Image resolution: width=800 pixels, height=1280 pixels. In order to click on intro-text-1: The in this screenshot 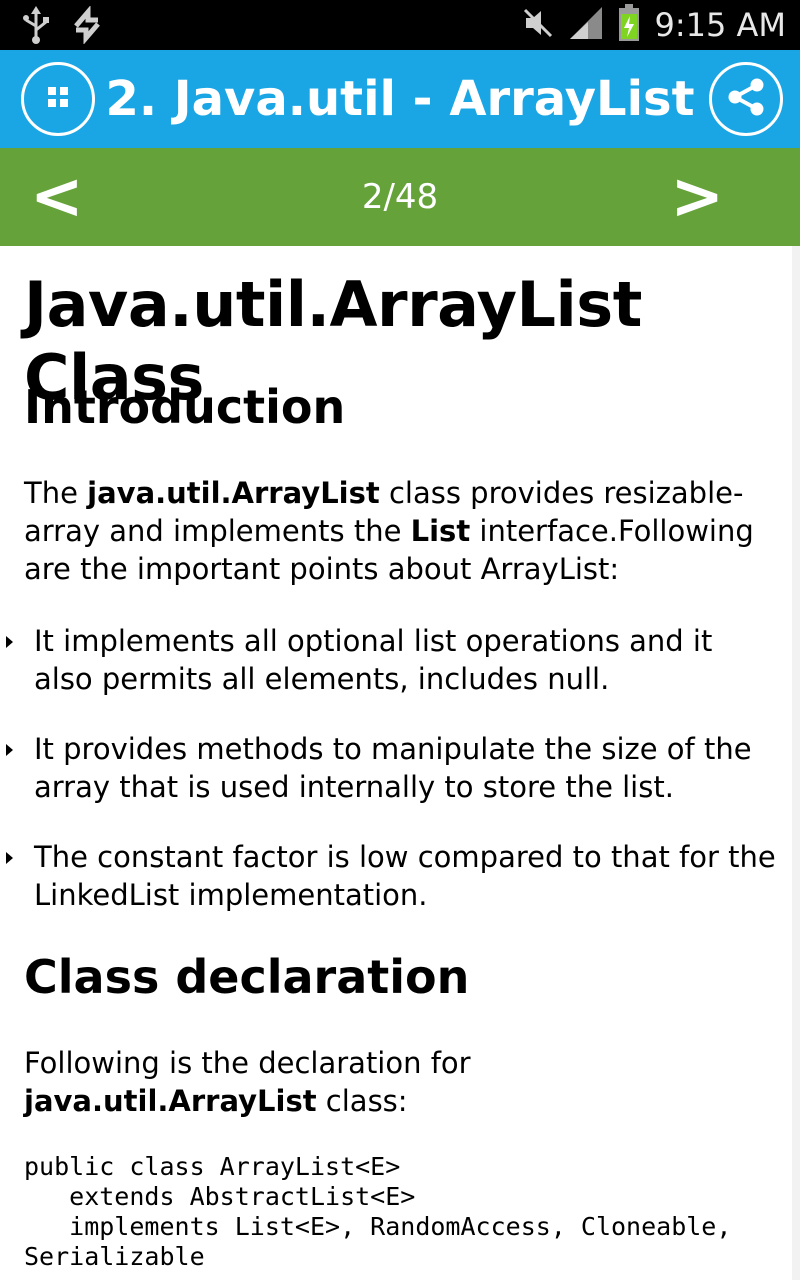, I will do `click(56, 493)`.